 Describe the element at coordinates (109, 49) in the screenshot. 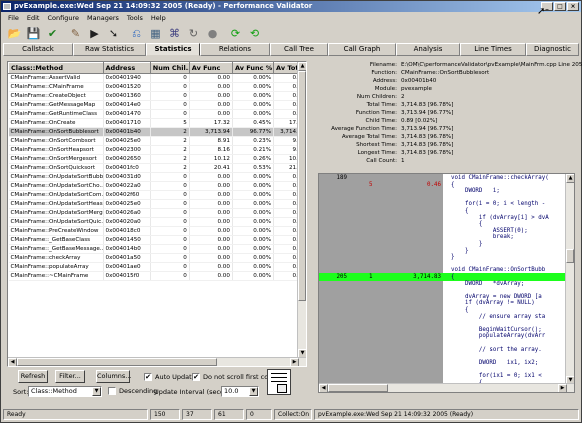

I see `tab-raw-statistics: Raw Statistics` at that location.